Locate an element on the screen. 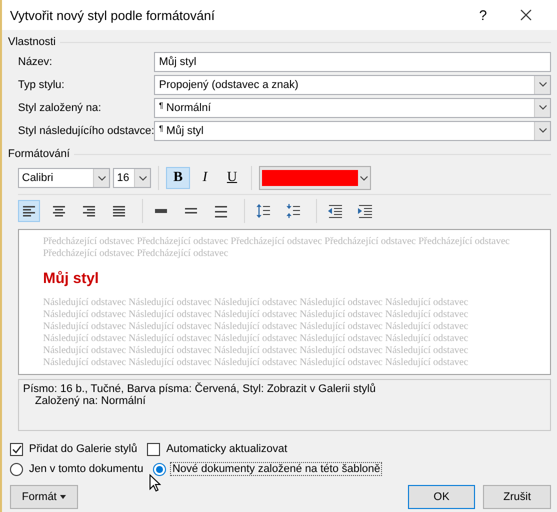 This screenshot has width=557, height=512. description-text: Založený na: Normální is located at coordinates (90, 401).